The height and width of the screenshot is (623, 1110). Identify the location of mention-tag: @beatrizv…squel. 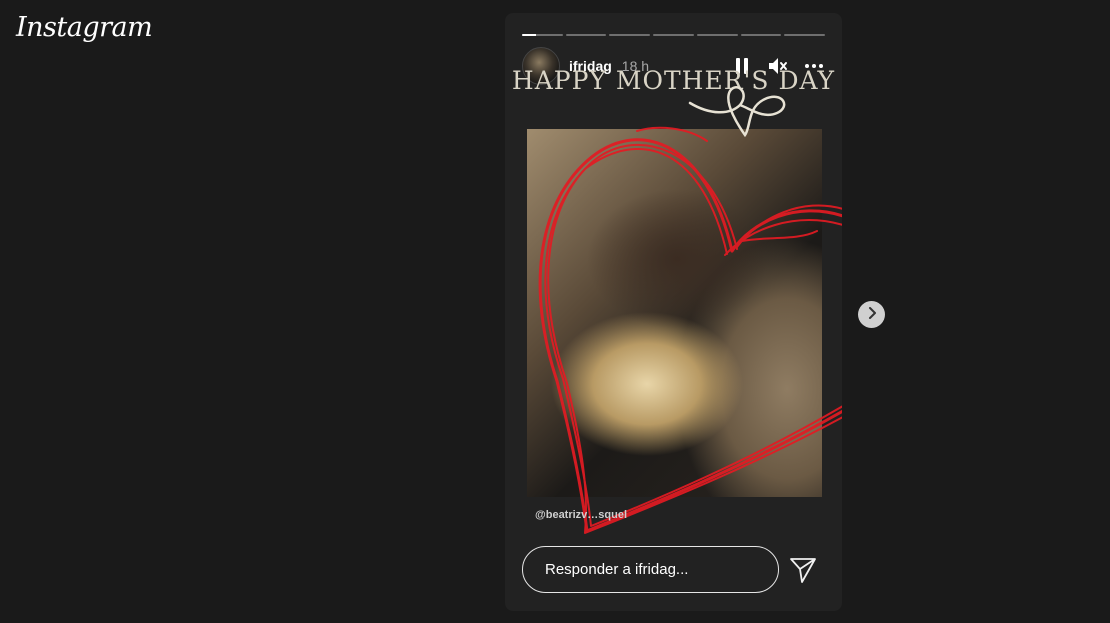
(581, 515).